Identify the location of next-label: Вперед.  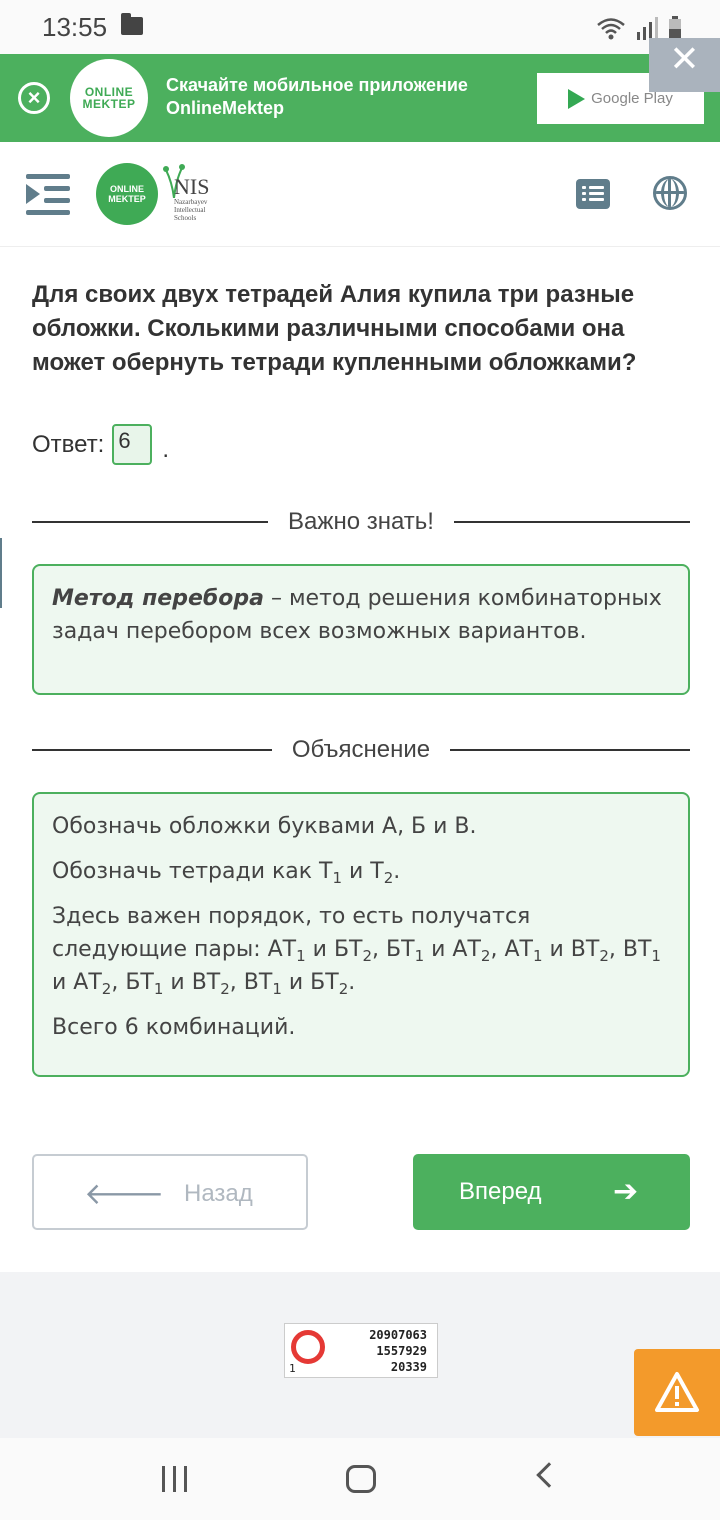
(500, 1191).